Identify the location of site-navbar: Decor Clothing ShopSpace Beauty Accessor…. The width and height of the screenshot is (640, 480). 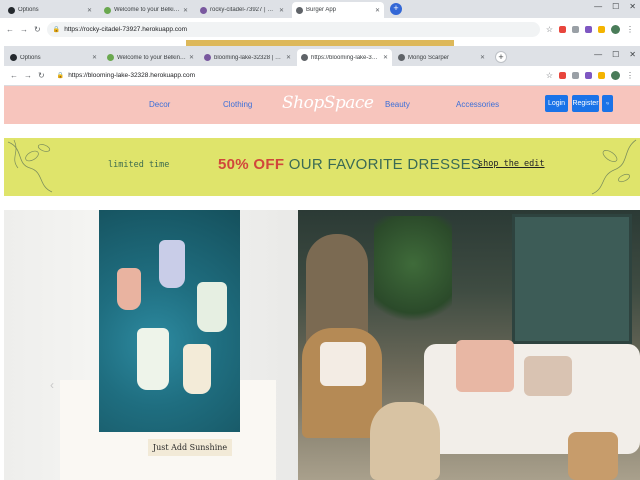
(322, 105).